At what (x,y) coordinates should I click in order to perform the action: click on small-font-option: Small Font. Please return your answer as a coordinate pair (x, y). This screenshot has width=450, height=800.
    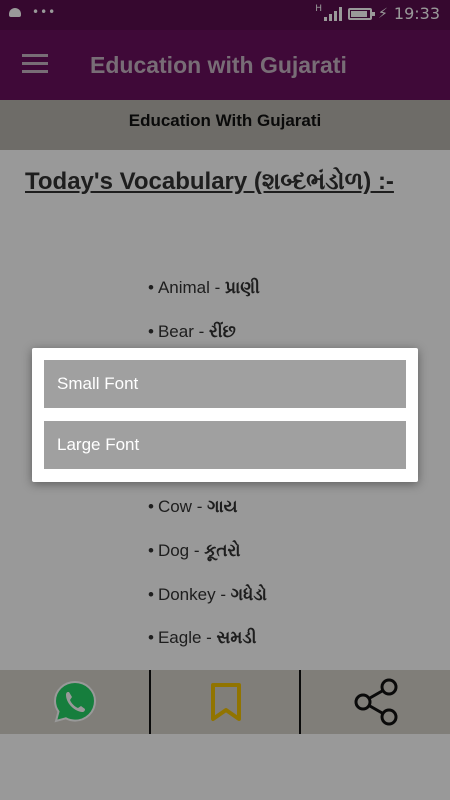
    Looking at the image, I should click on (225, 384).